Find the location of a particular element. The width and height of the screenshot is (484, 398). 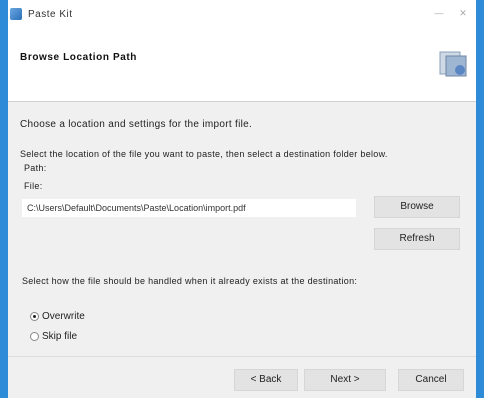

path-input is located at coordinates (189, 208).